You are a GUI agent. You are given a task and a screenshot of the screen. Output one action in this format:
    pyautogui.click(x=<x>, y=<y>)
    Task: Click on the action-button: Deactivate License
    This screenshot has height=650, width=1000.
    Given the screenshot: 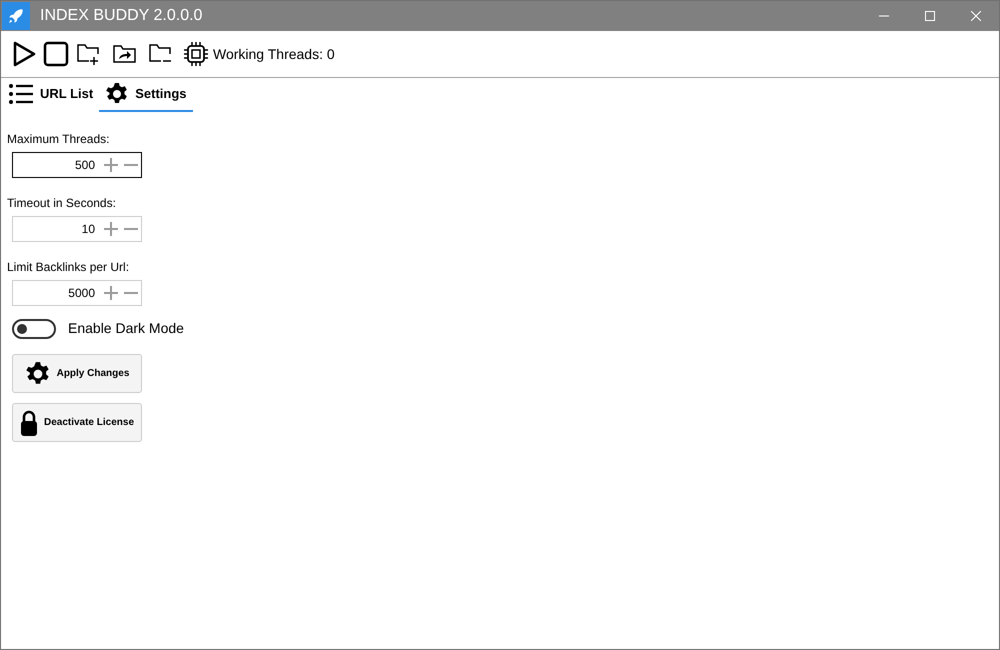 What is the action you would take?
    pyautogui.click(x=77, y=422)
    